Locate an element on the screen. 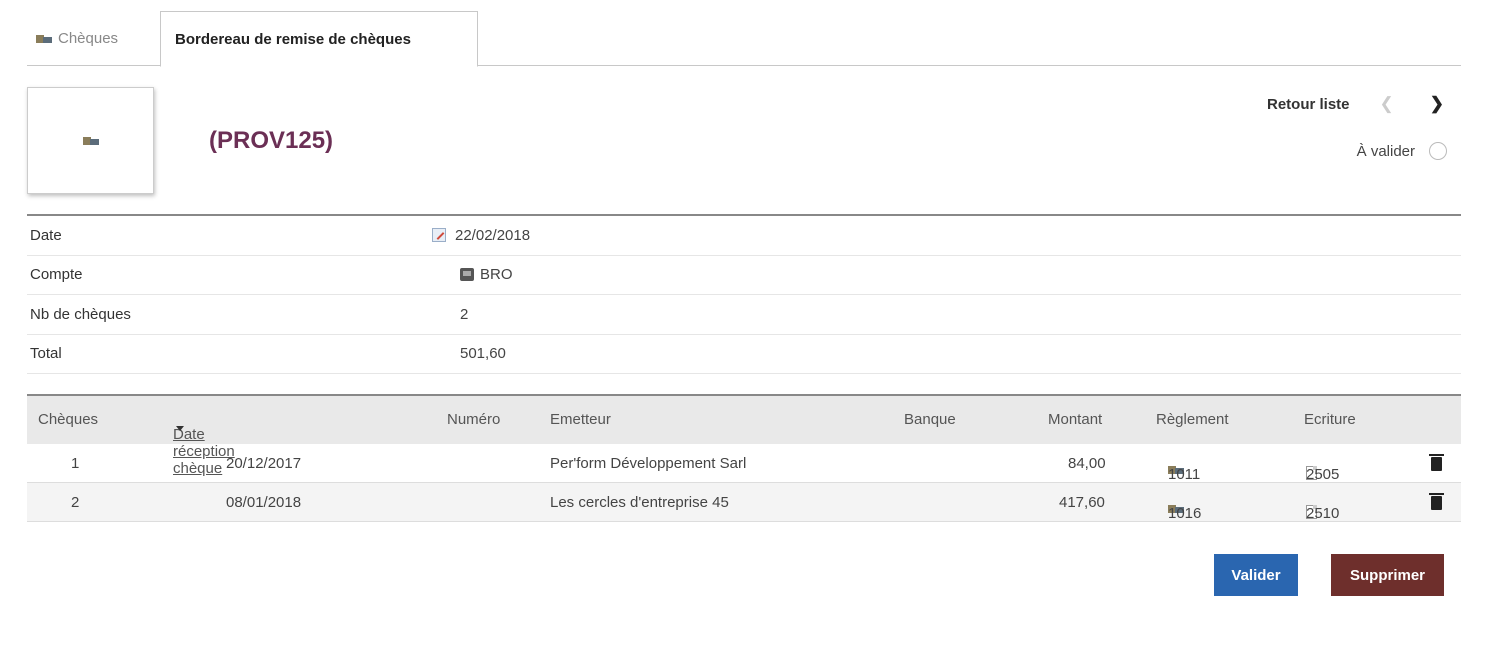 This screenshot has width=1489, height=652. tab-cheques-label: Chèques is located at coordinates (88, 38).